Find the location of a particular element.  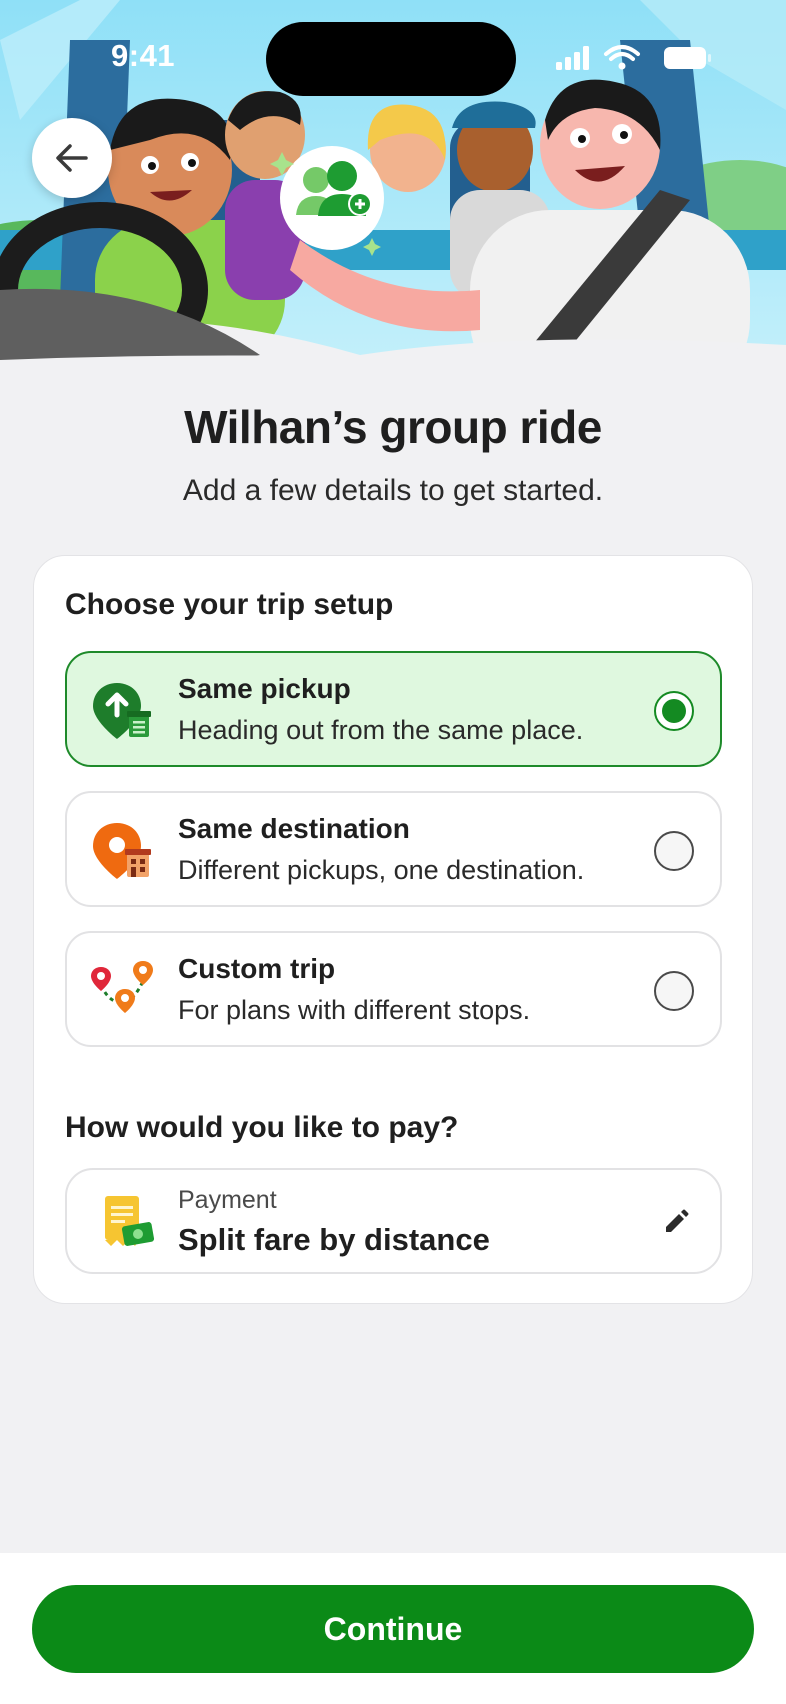

footer: Continue is located at coordinates (393, 1628).